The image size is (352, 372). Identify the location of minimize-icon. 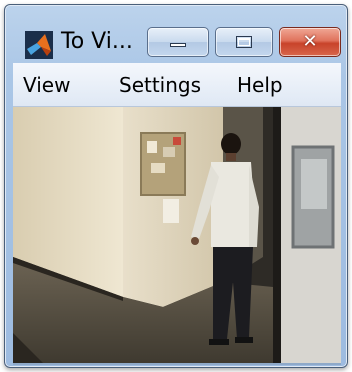
(178, 45).